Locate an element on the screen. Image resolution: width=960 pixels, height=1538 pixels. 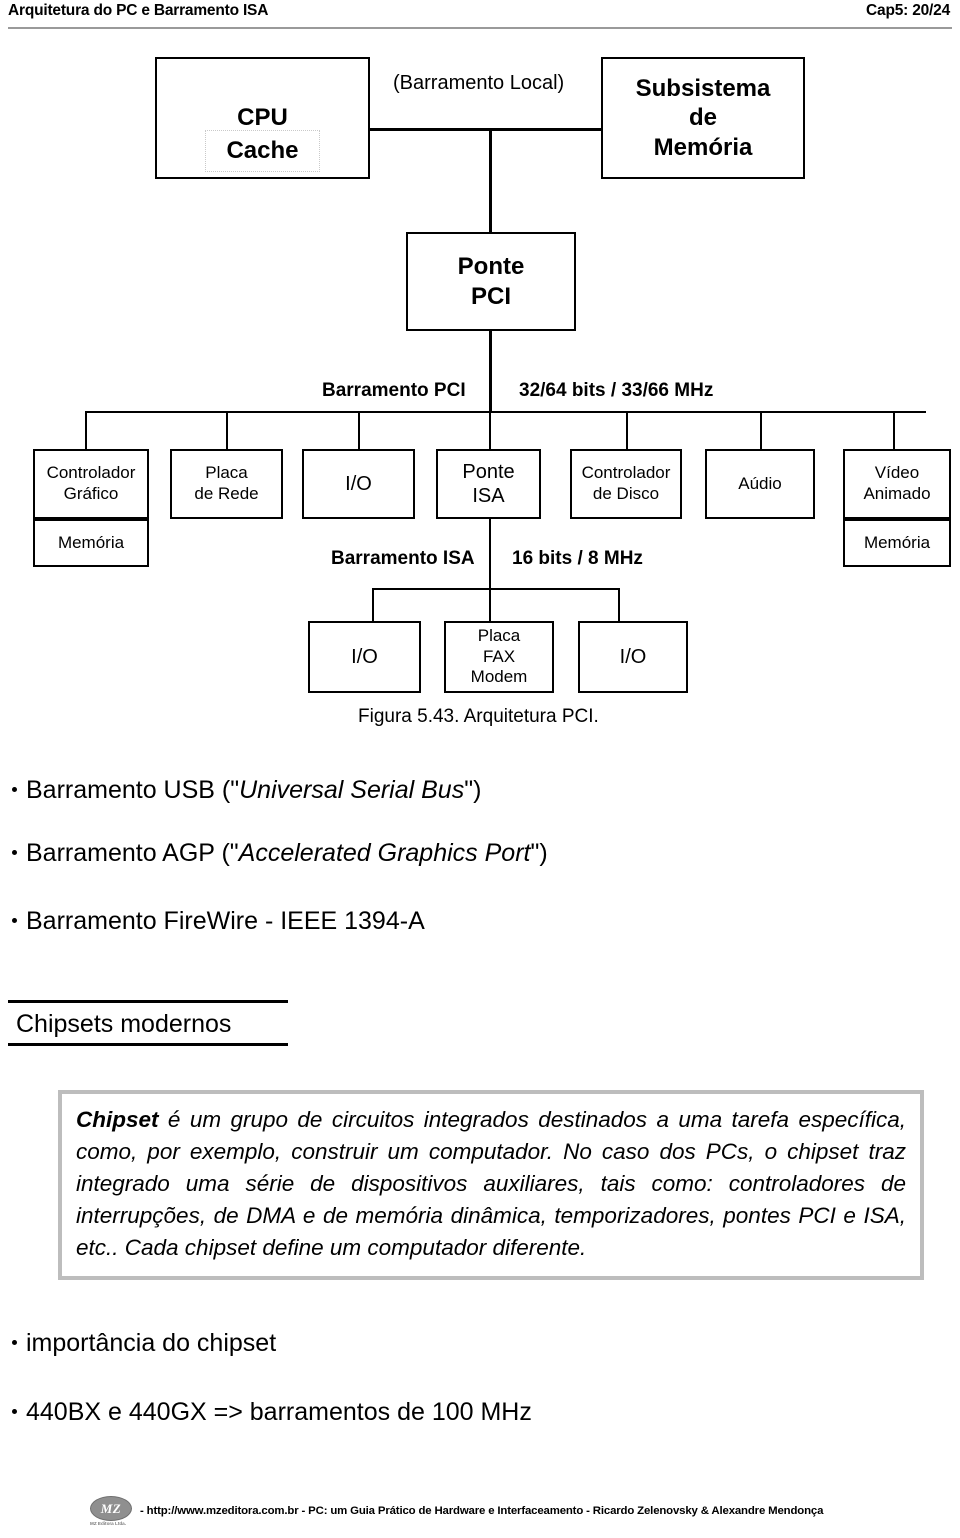
pci-bridge-line2: PCI is located at coordinates (490, 296).